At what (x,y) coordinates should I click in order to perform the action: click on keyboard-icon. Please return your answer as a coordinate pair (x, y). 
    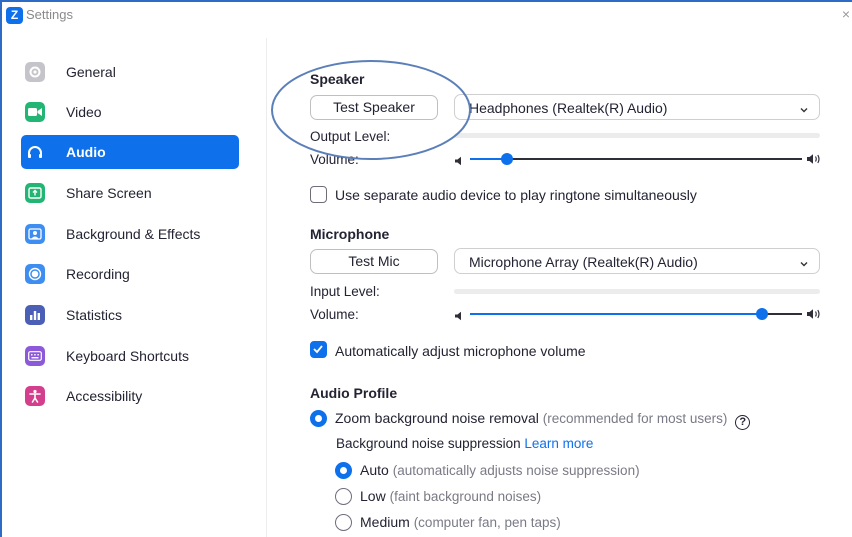
    Looking at the image, I should click on (35, 356).